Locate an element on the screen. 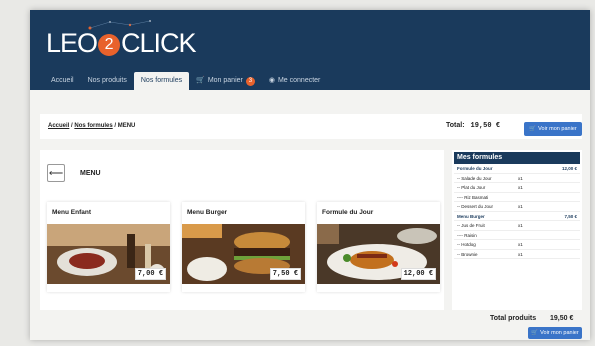  nav-home: Accueil is located at coordinates (62, 81).